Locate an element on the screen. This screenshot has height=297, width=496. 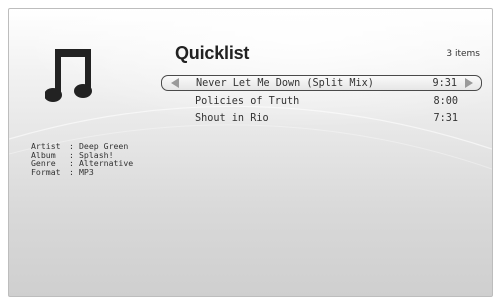
item-count: 3 items is located at coordinates (463, 54).